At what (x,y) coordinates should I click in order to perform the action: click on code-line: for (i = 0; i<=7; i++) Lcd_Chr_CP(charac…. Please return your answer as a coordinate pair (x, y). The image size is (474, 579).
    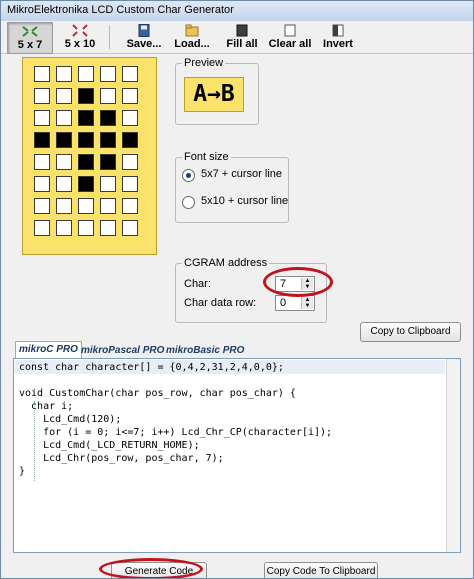
    Looking at the image, I should click on (176, 432).